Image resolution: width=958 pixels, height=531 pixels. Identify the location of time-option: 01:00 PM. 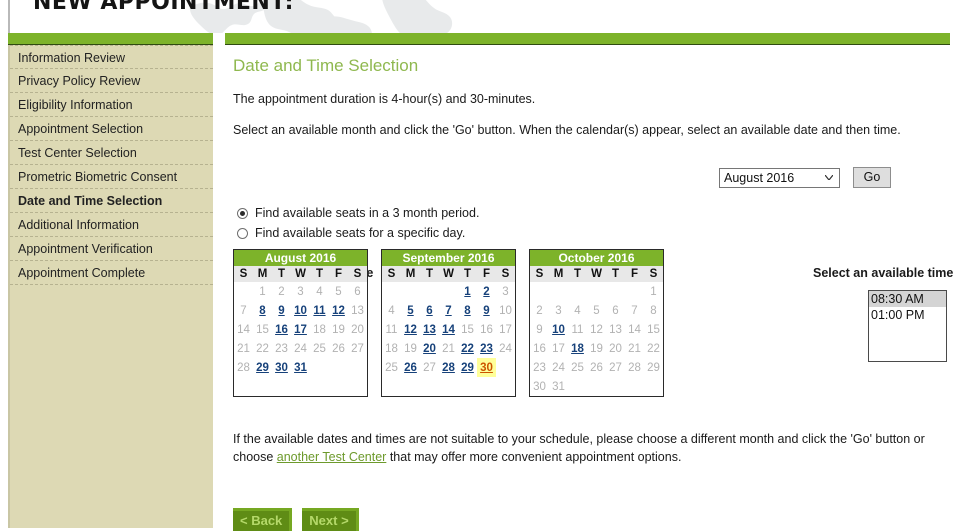
(907, 315).